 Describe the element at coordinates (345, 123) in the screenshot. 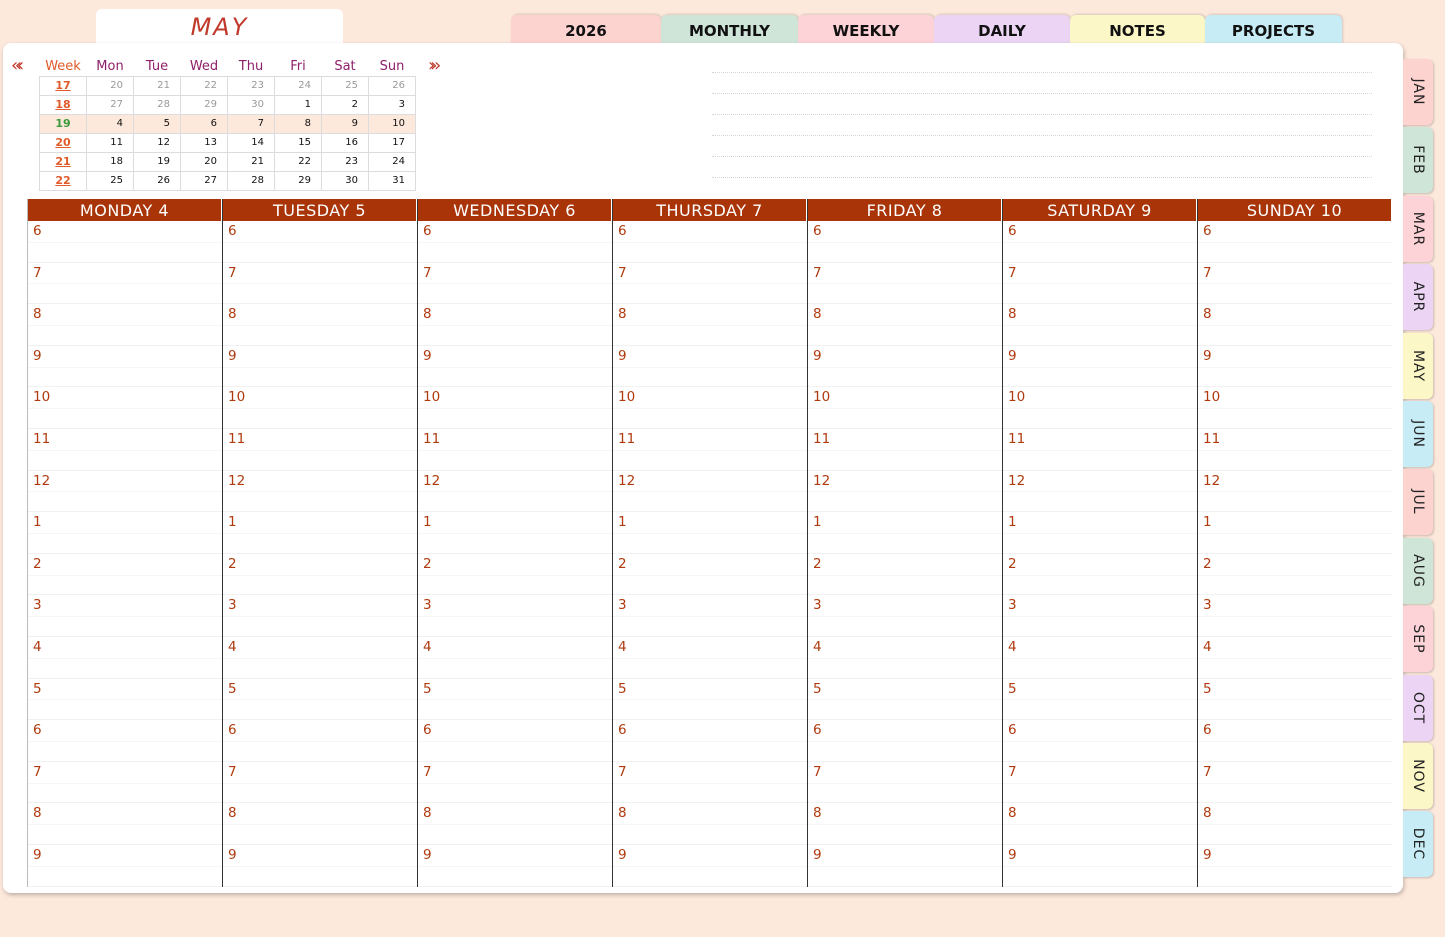

I see `mini-cal-day: 9` at that location.